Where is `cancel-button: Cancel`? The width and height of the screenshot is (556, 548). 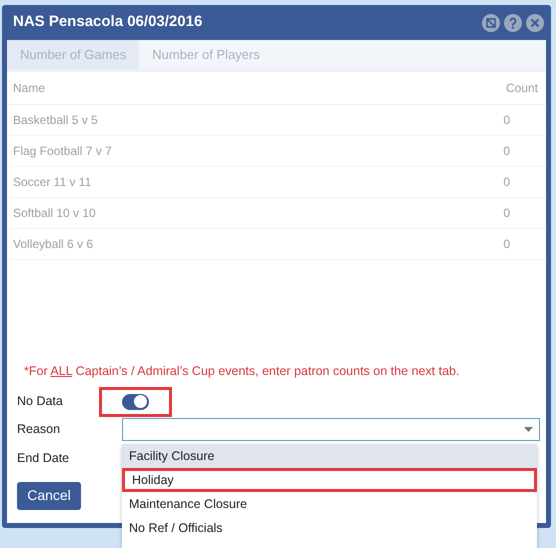
cancel-button: Cancel is located at coordinates (49, 496).